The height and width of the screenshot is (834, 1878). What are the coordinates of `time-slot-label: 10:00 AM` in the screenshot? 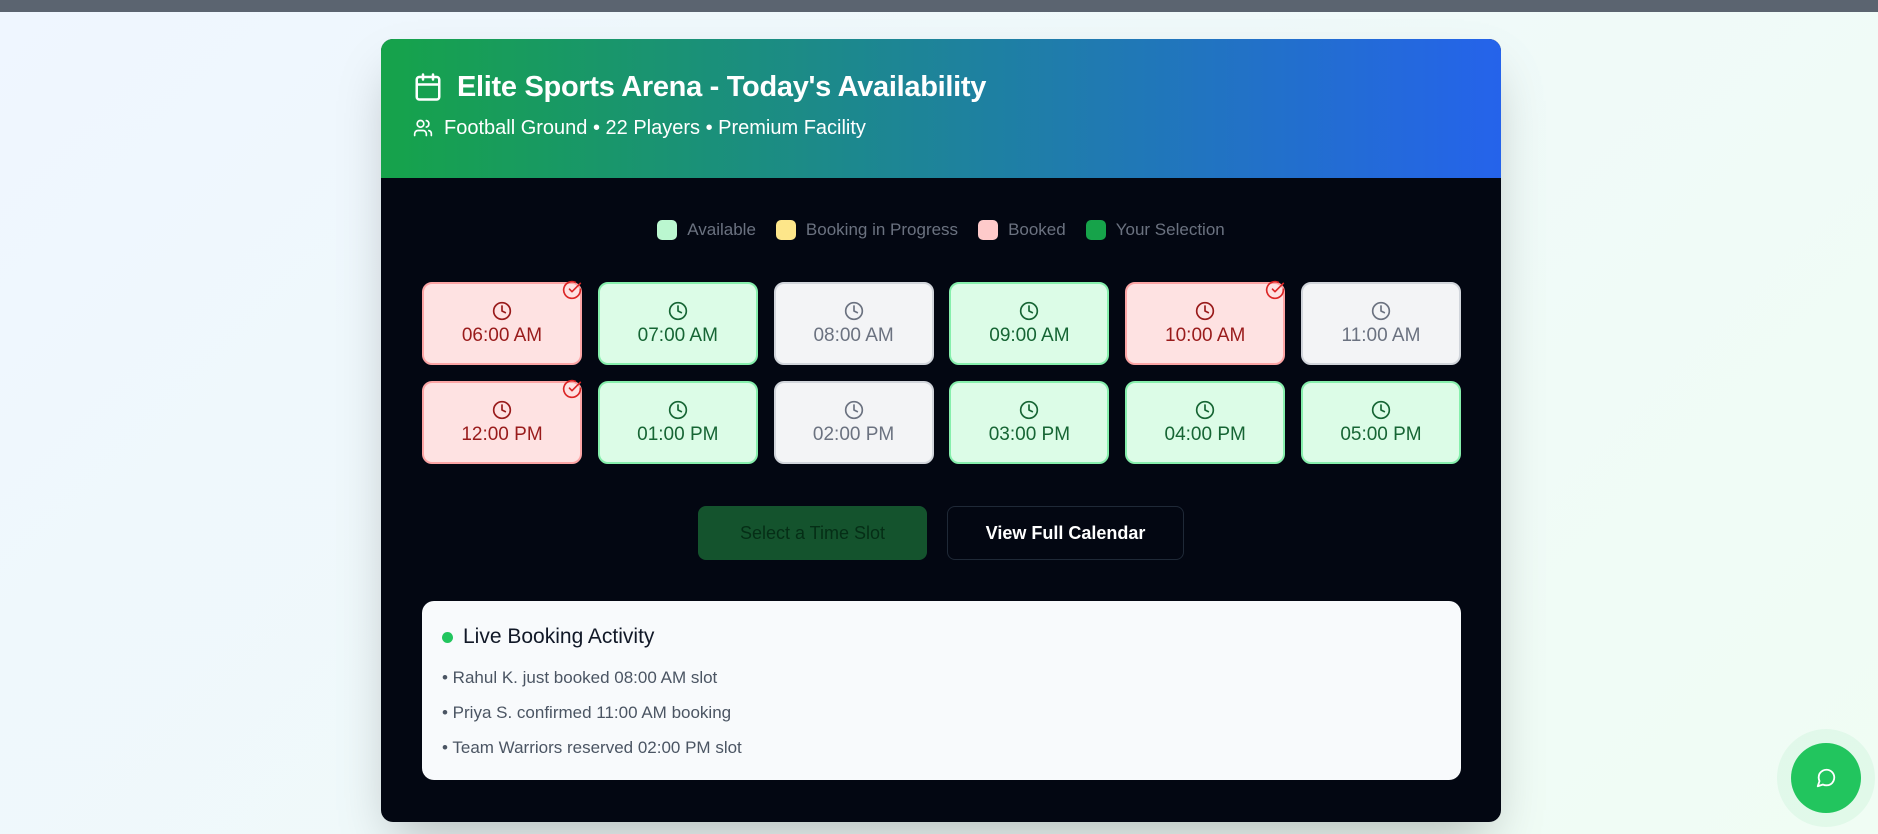 It's located at (1205, 335).